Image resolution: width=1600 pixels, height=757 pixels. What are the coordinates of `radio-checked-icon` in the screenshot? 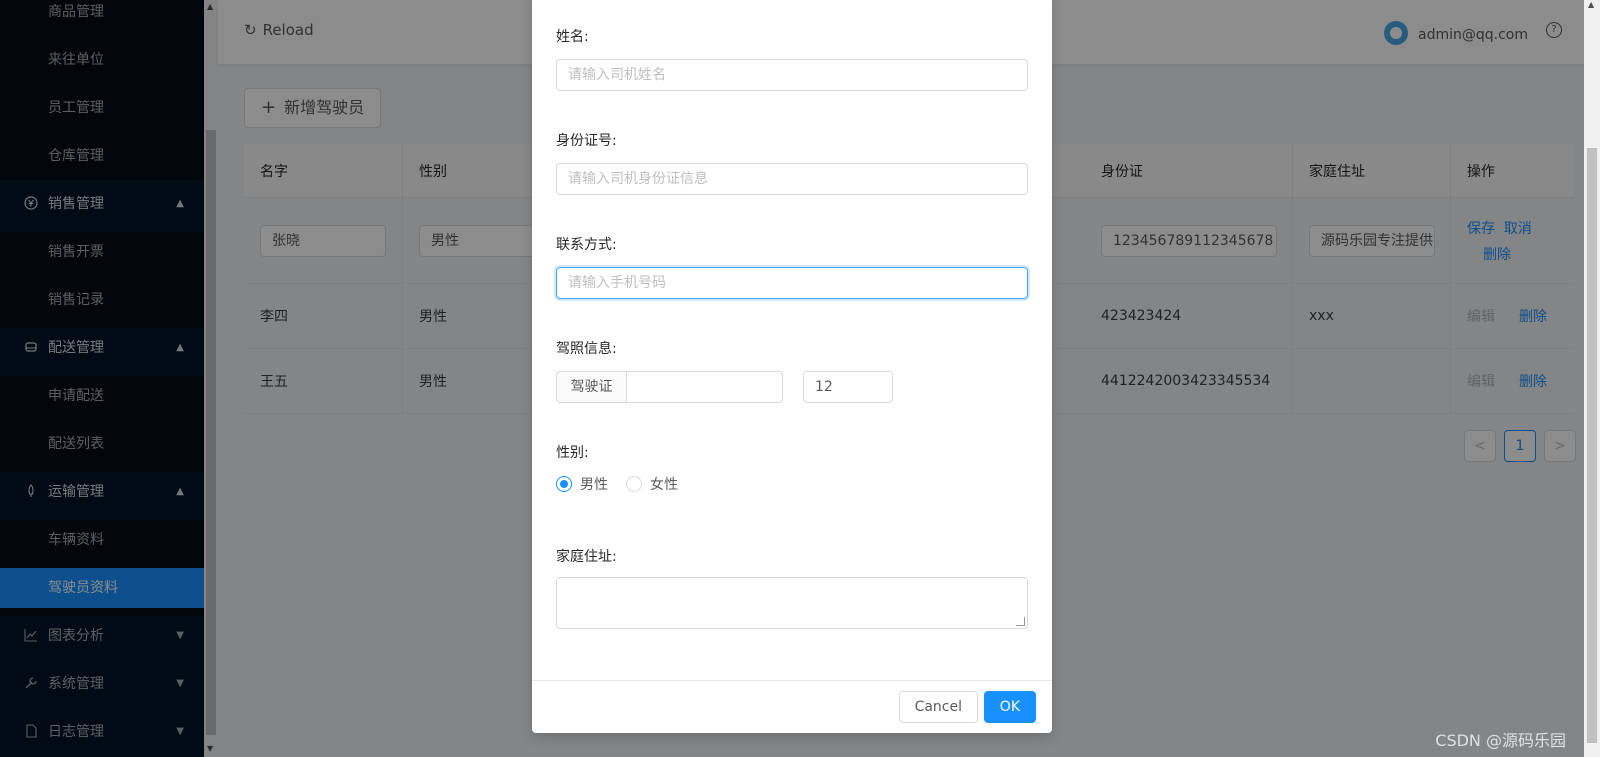 It's located at (564, 484).